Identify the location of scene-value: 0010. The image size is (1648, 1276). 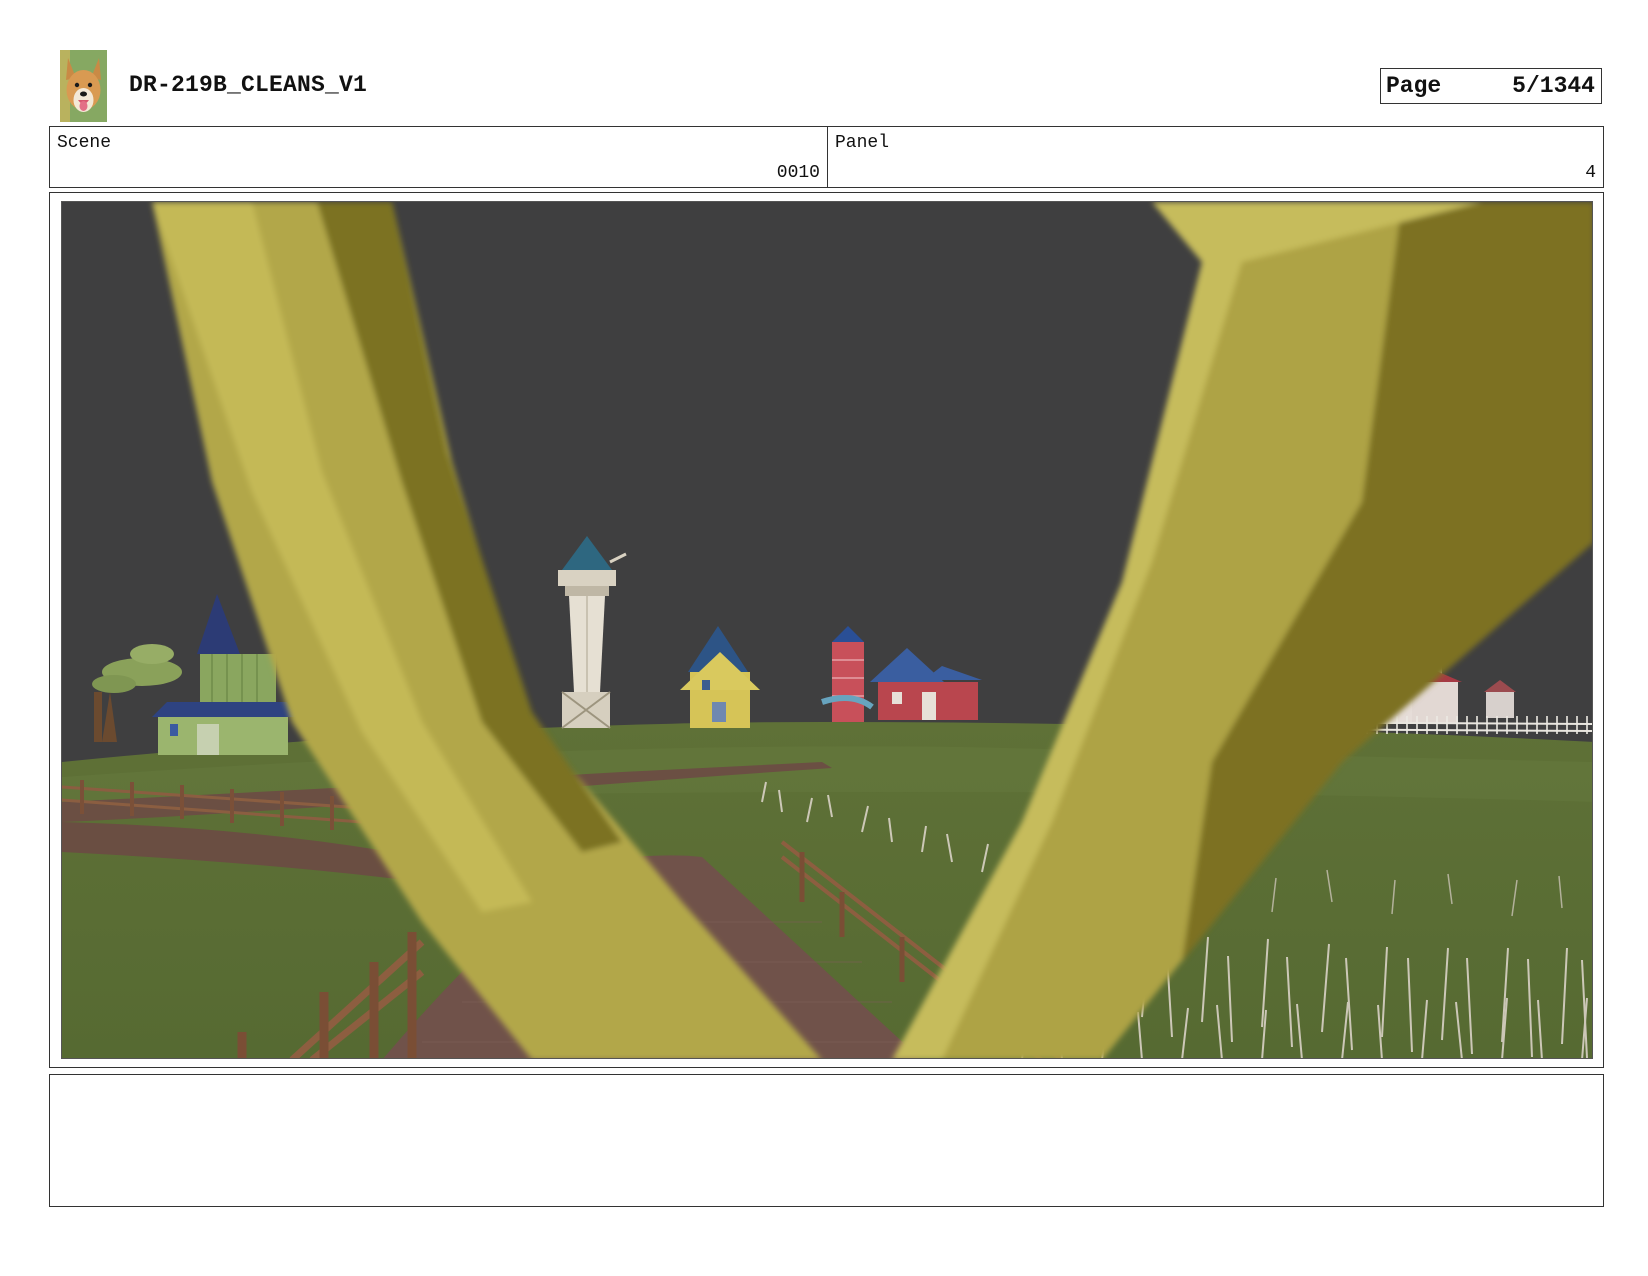
(798, 173).